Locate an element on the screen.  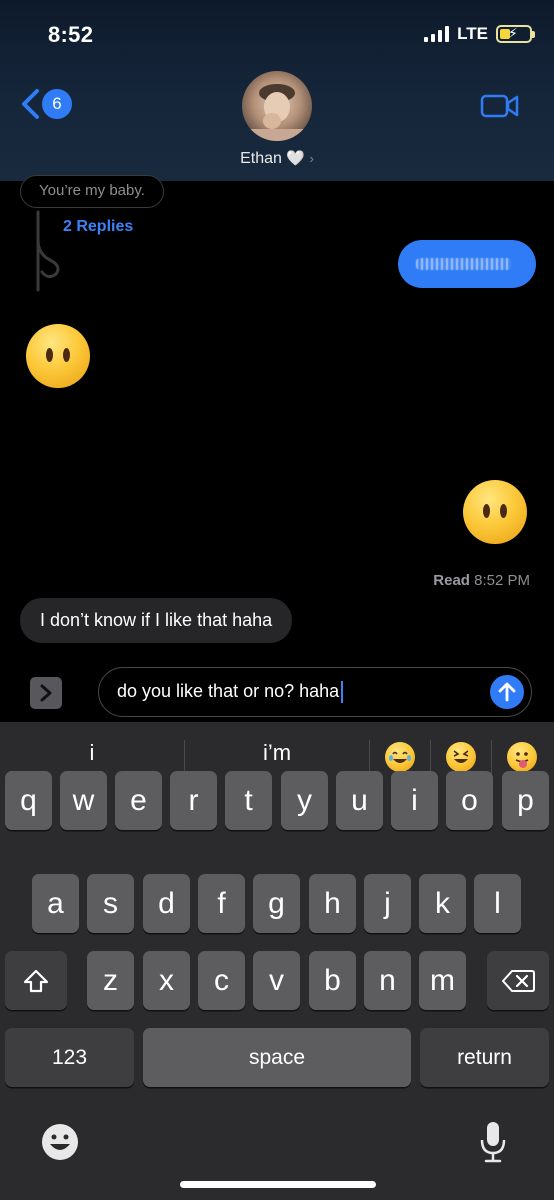
return-key: return is located at coordinates (484, 1057).